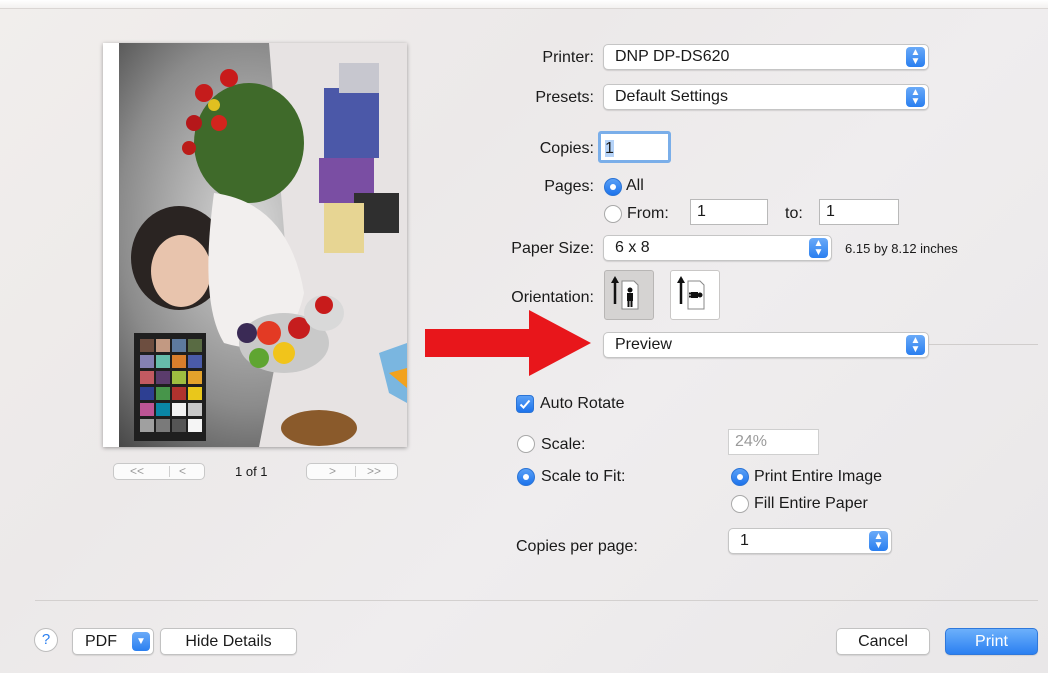 This screenshot has width=1048, height=673. Describe the element at coordinates (643, 344) in the screenshot. I see `section-menu-value: Preview` at that location.